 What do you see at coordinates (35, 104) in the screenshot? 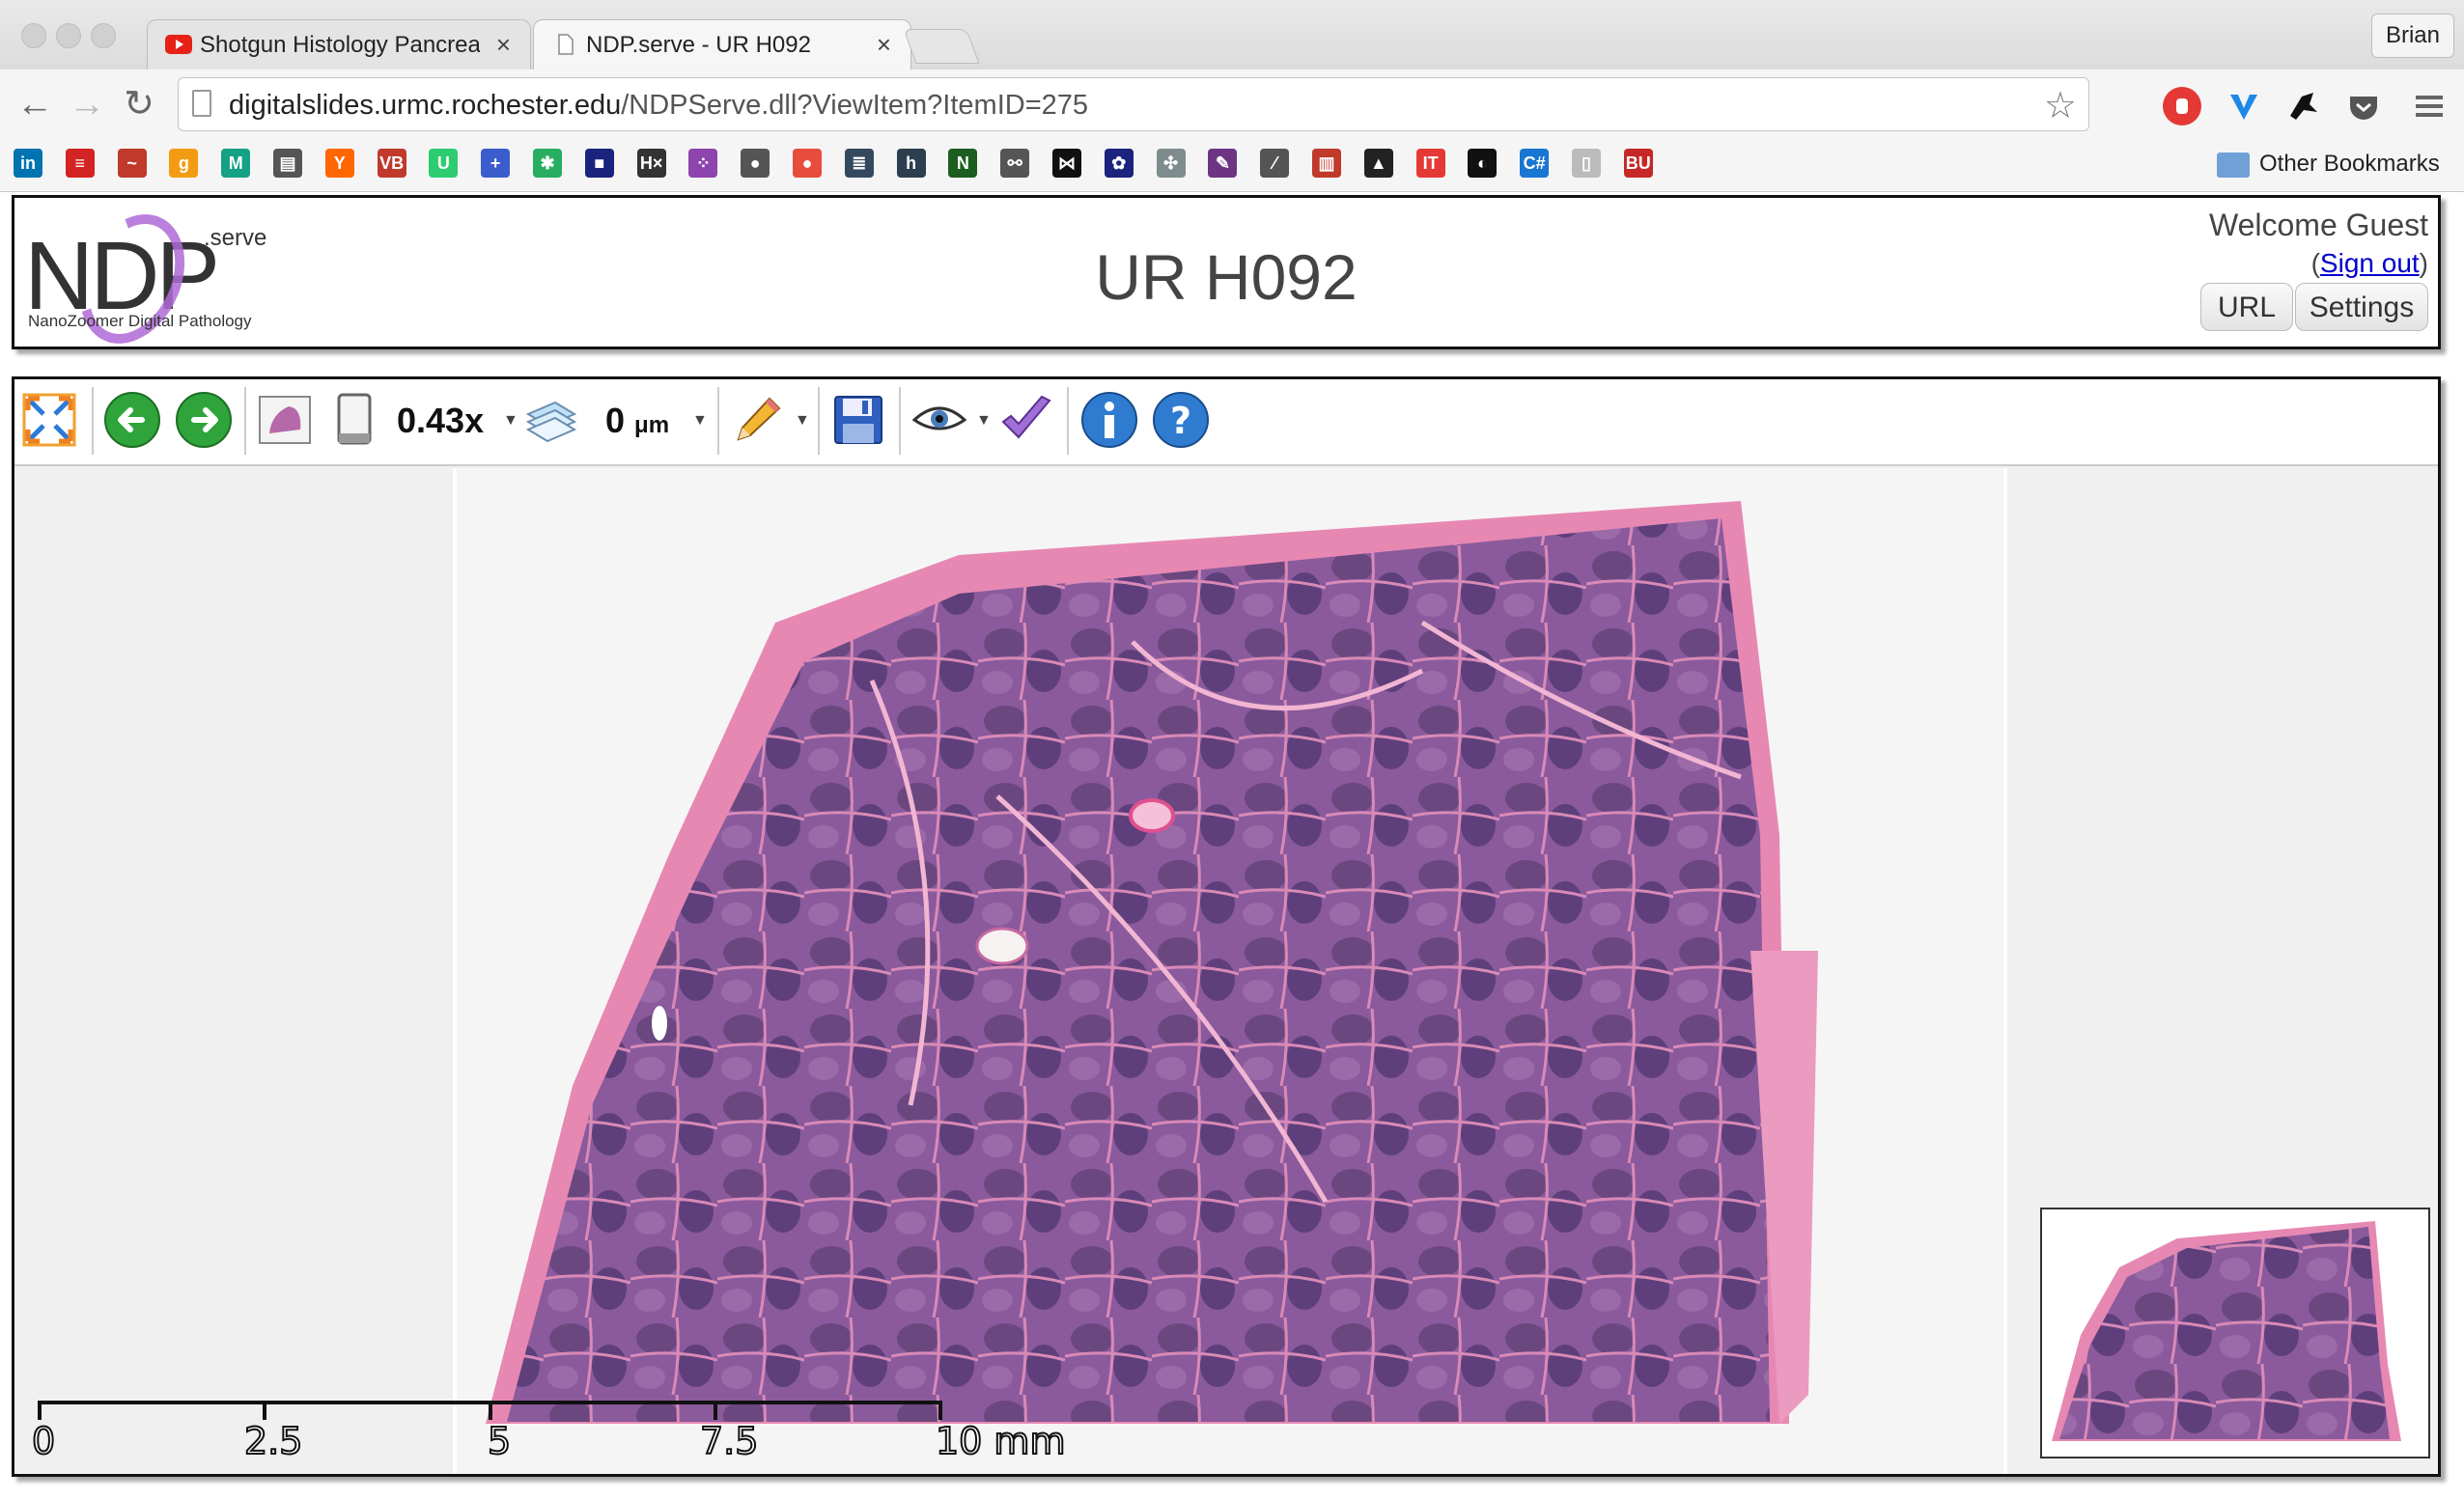
I see `back-arrow-icon: ←` at bounding box center [35, 104].